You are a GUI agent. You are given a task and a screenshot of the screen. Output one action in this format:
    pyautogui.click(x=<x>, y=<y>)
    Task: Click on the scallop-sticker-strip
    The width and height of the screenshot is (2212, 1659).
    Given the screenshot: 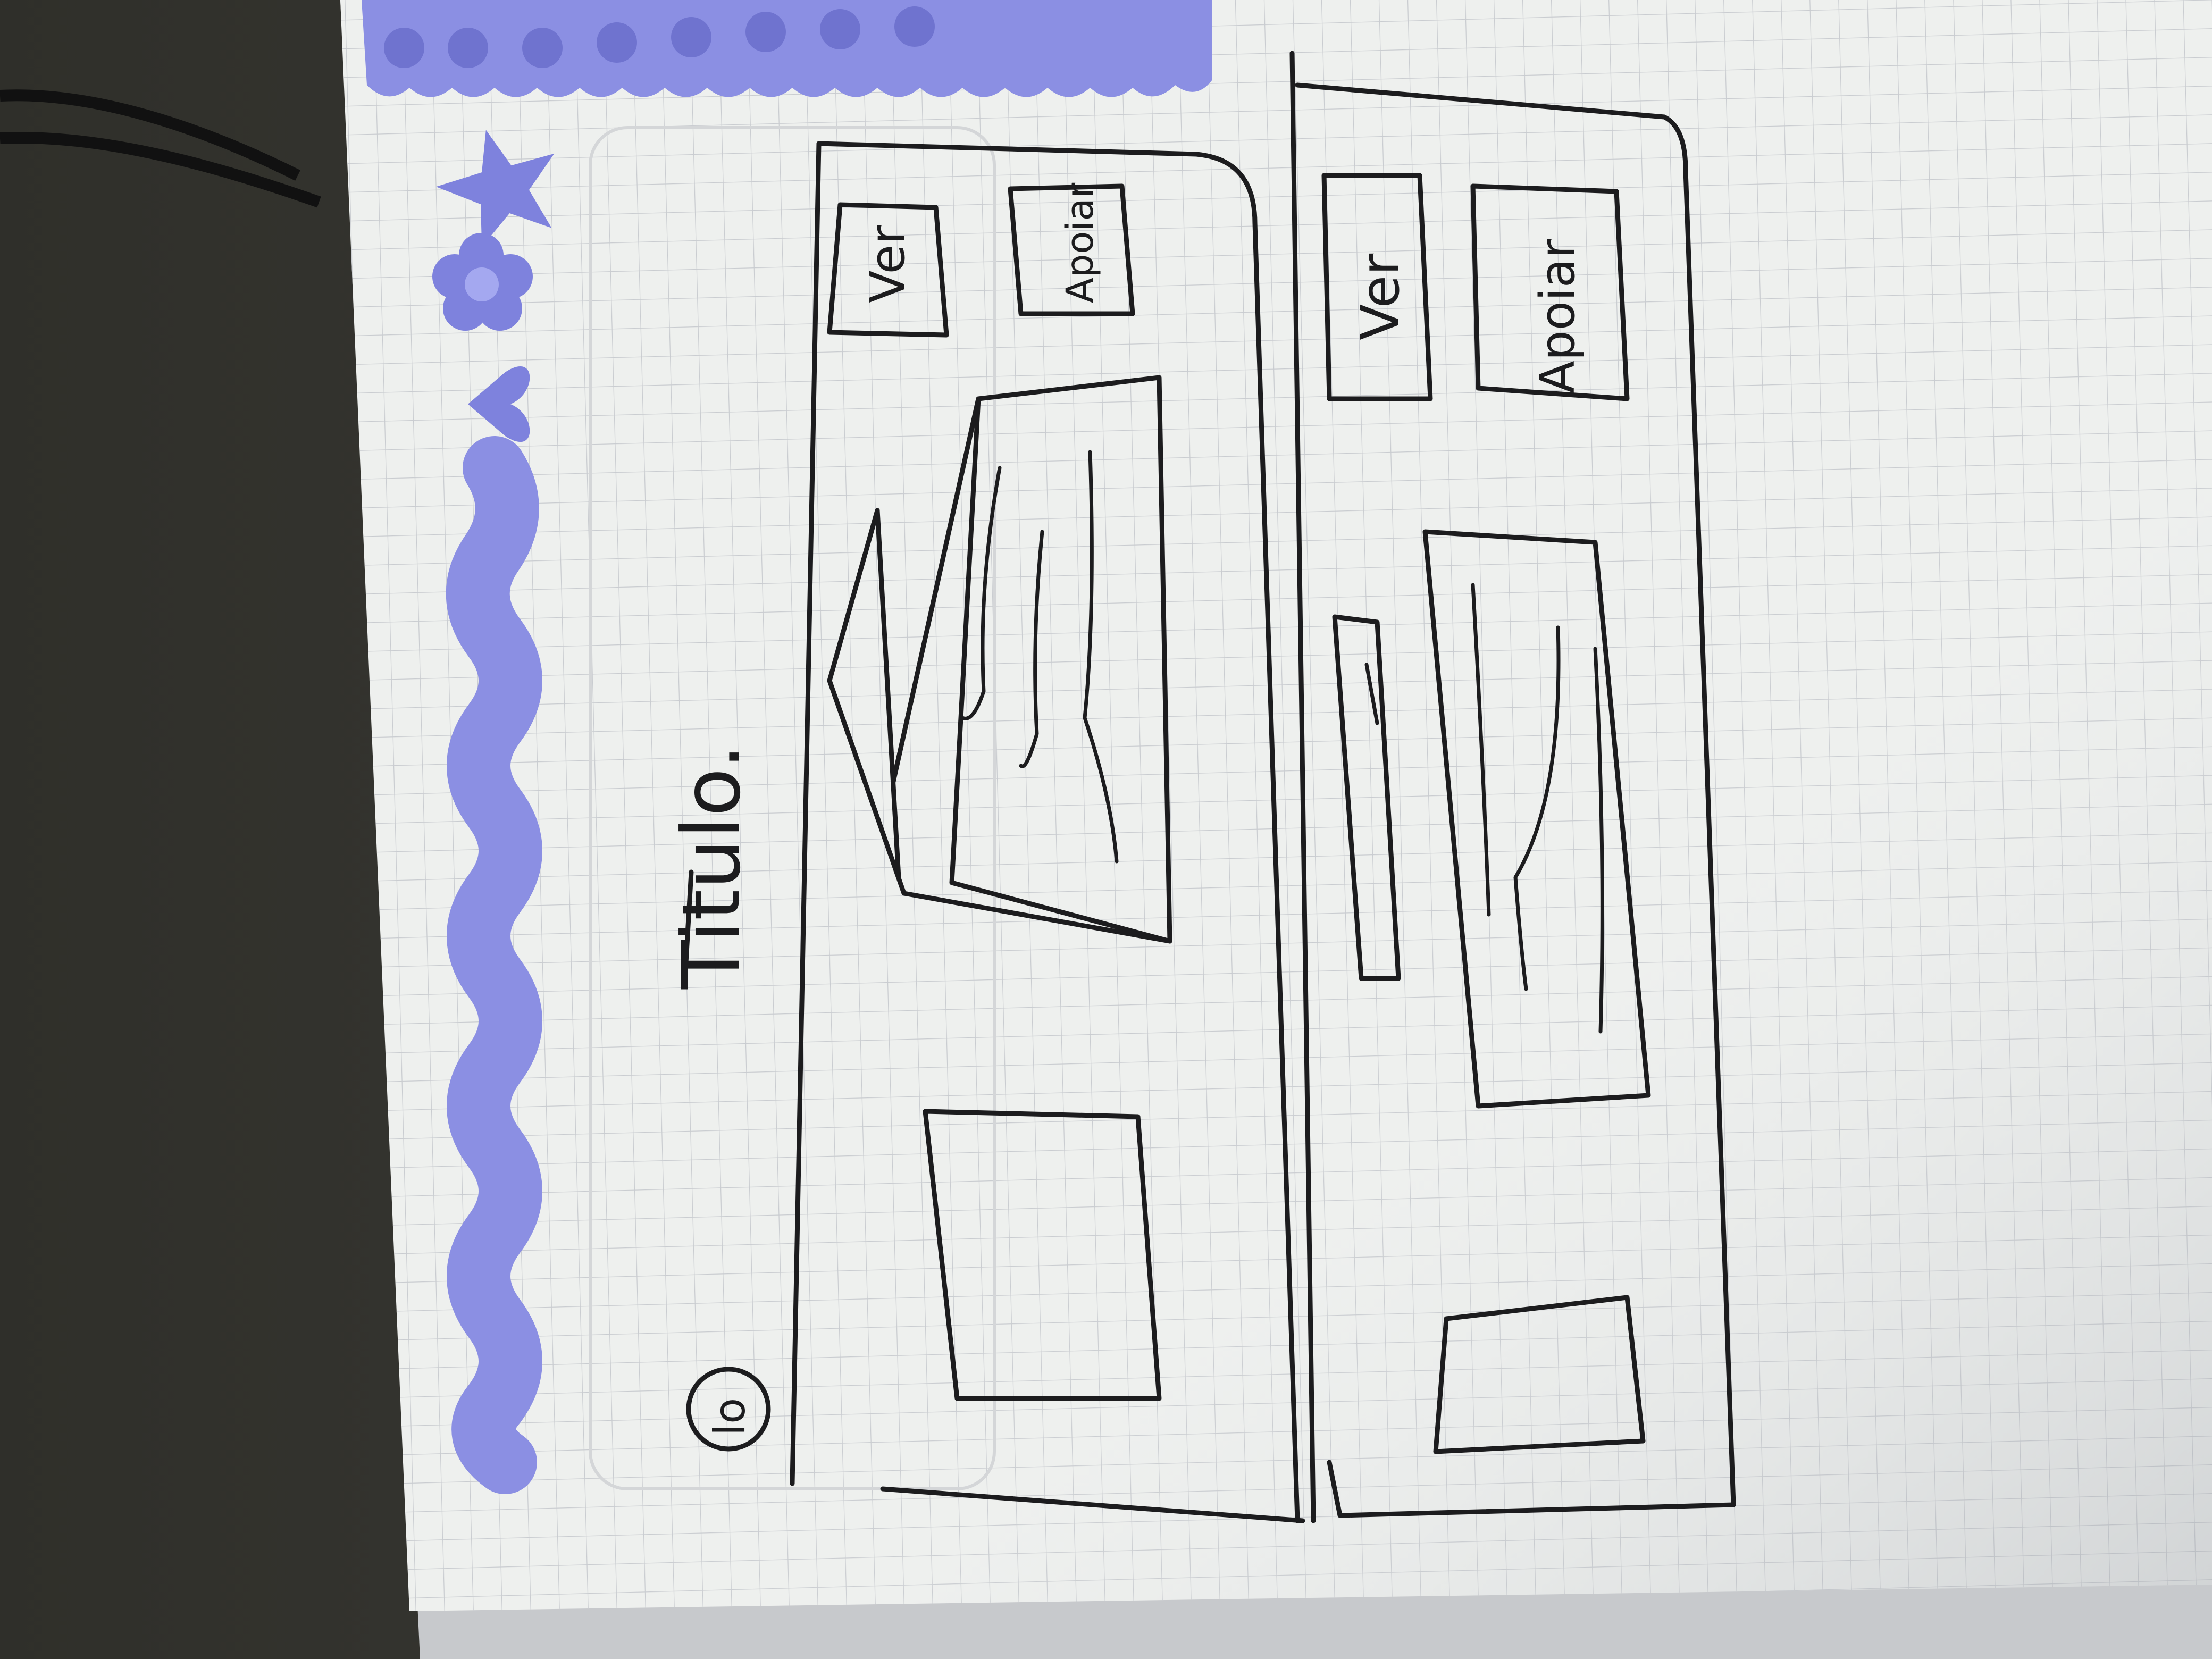 What is the action you would take?
    pyautogui.click(x=787, y=48)
    